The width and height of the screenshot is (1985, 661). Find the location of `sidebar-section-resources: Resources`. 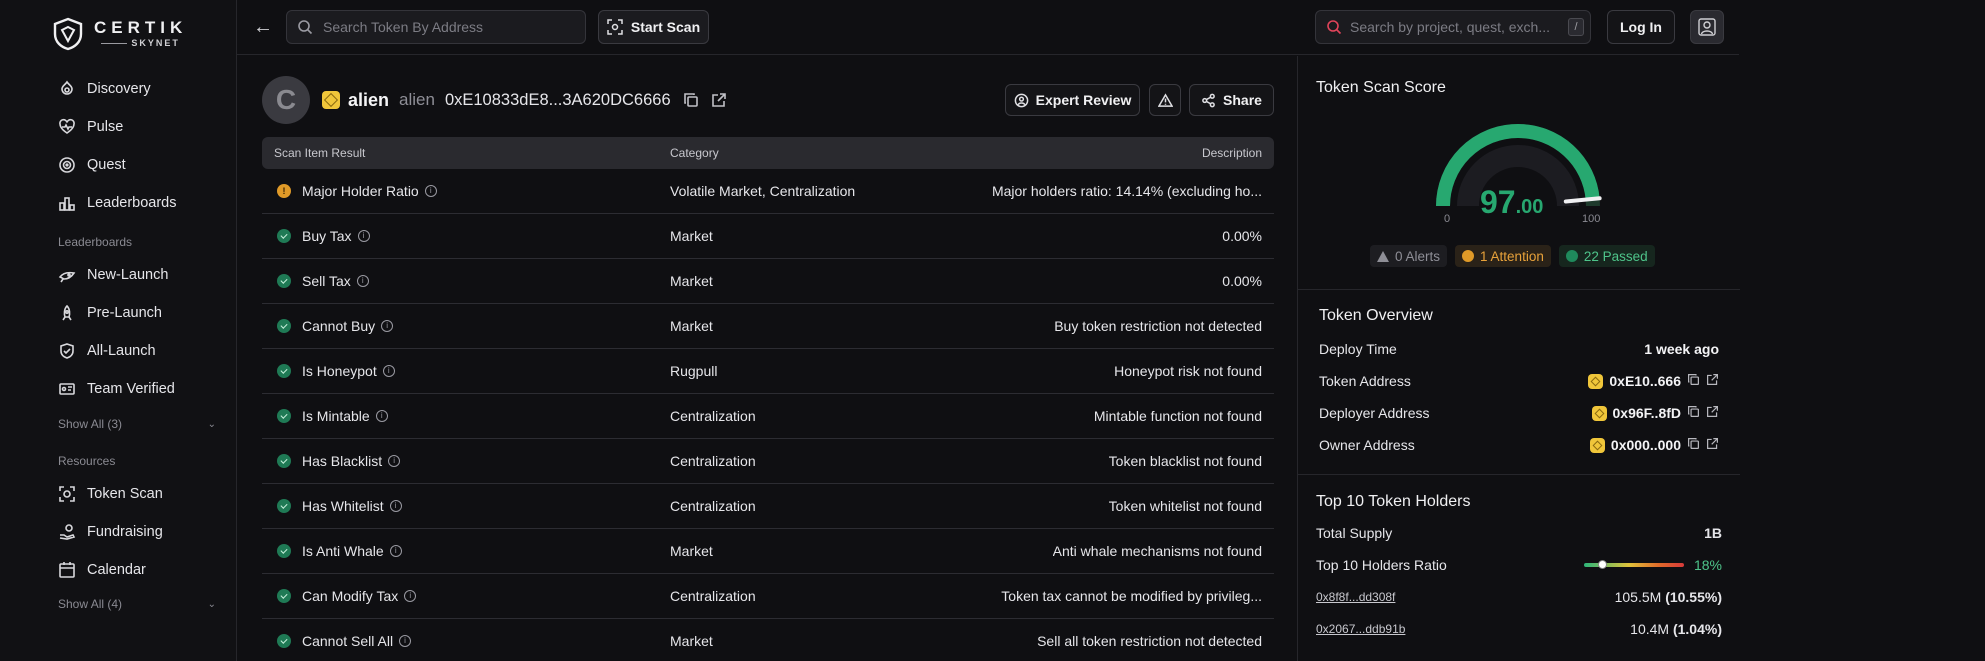

sidebar-section-resources: Resources is located at coordinates (87, 461).